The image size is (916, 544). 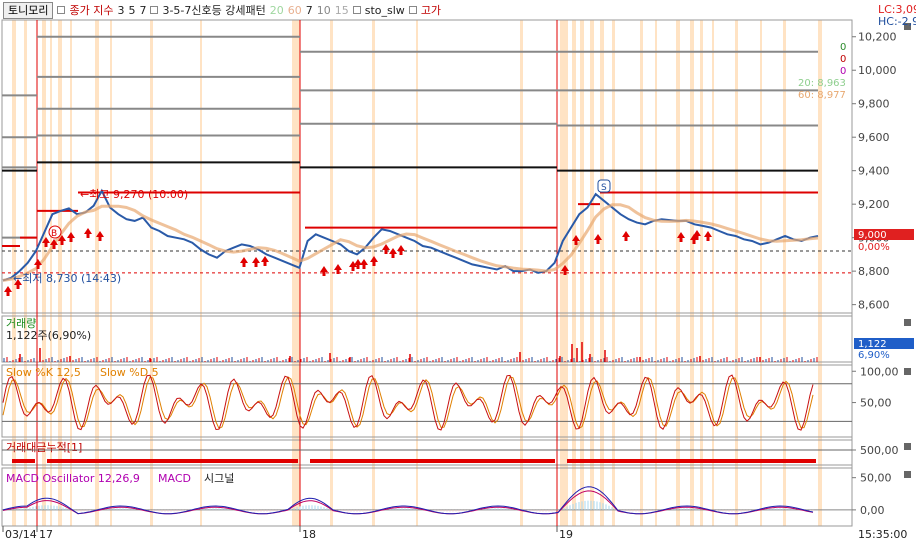 What do you see at coordinates (309, 534) in the screenshot?
I see `time-axis-label: 18` at bounding box center [309, 534].